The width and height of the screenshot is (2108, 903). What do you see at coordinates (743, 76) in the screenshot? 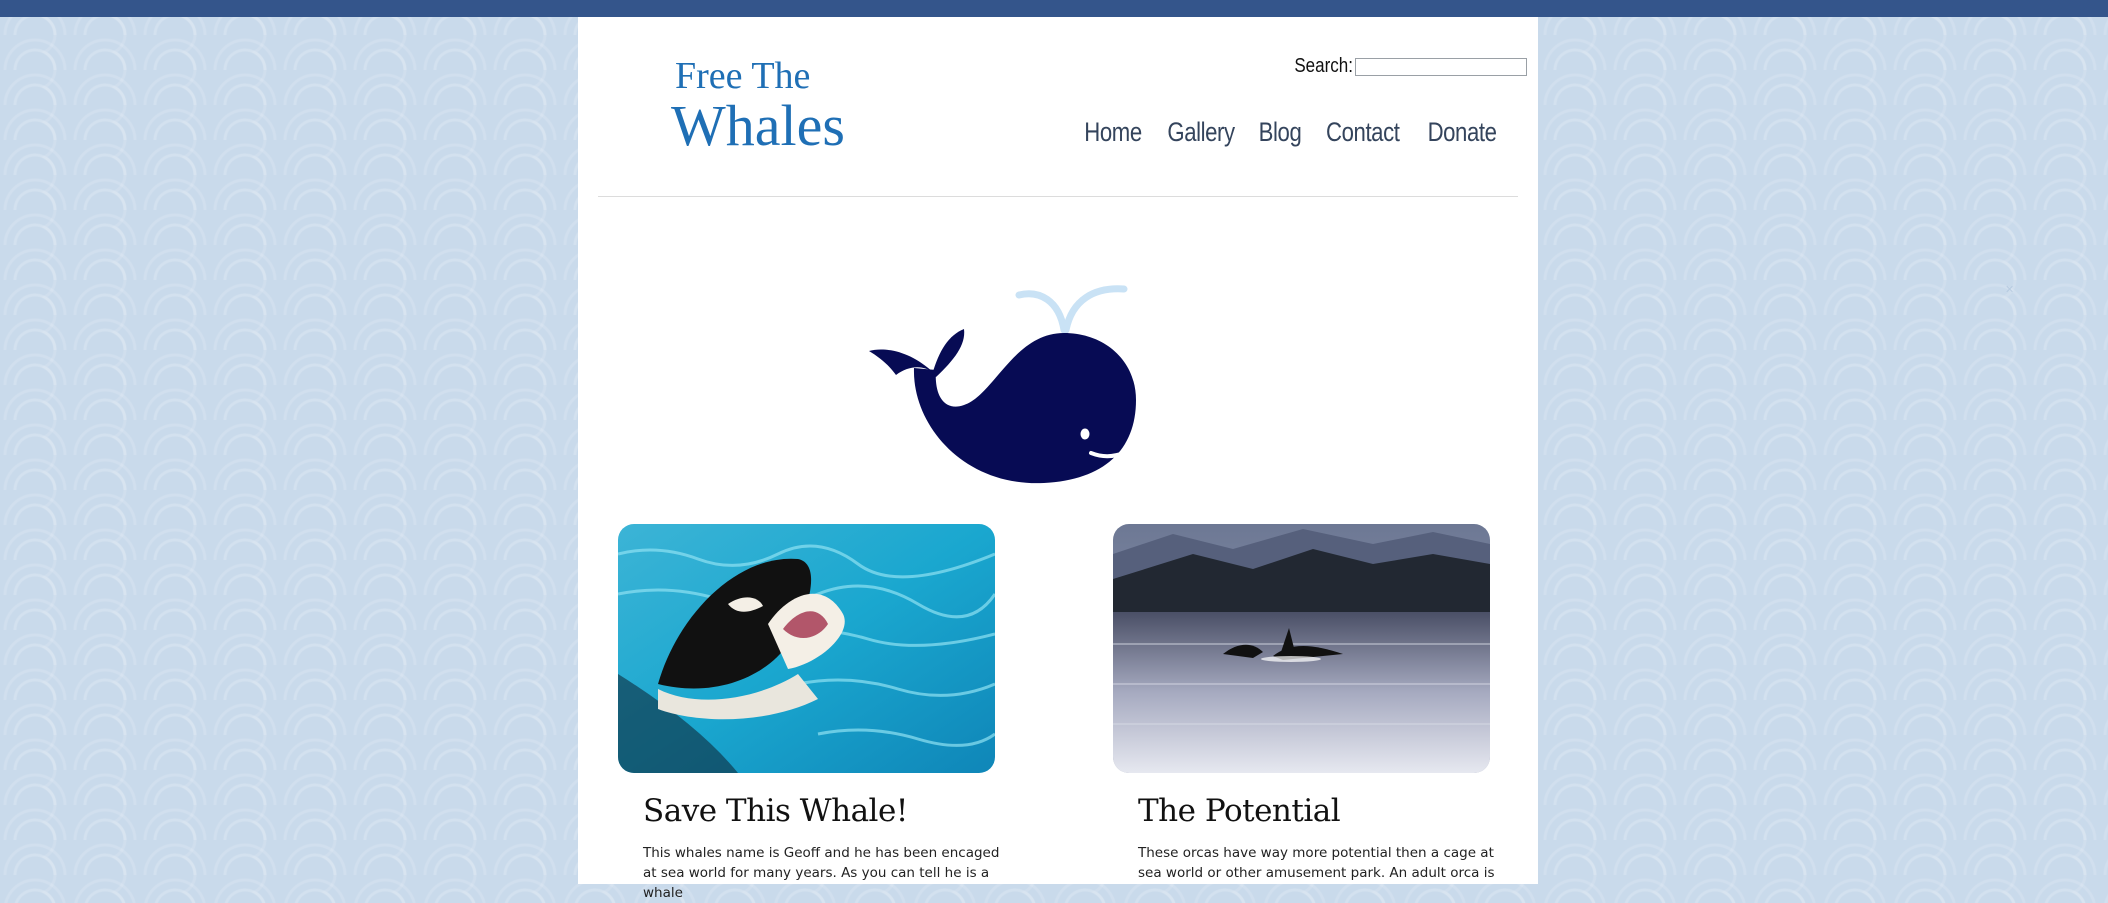
I see `logo-line1: Free The` at bounding box center [743, 76].